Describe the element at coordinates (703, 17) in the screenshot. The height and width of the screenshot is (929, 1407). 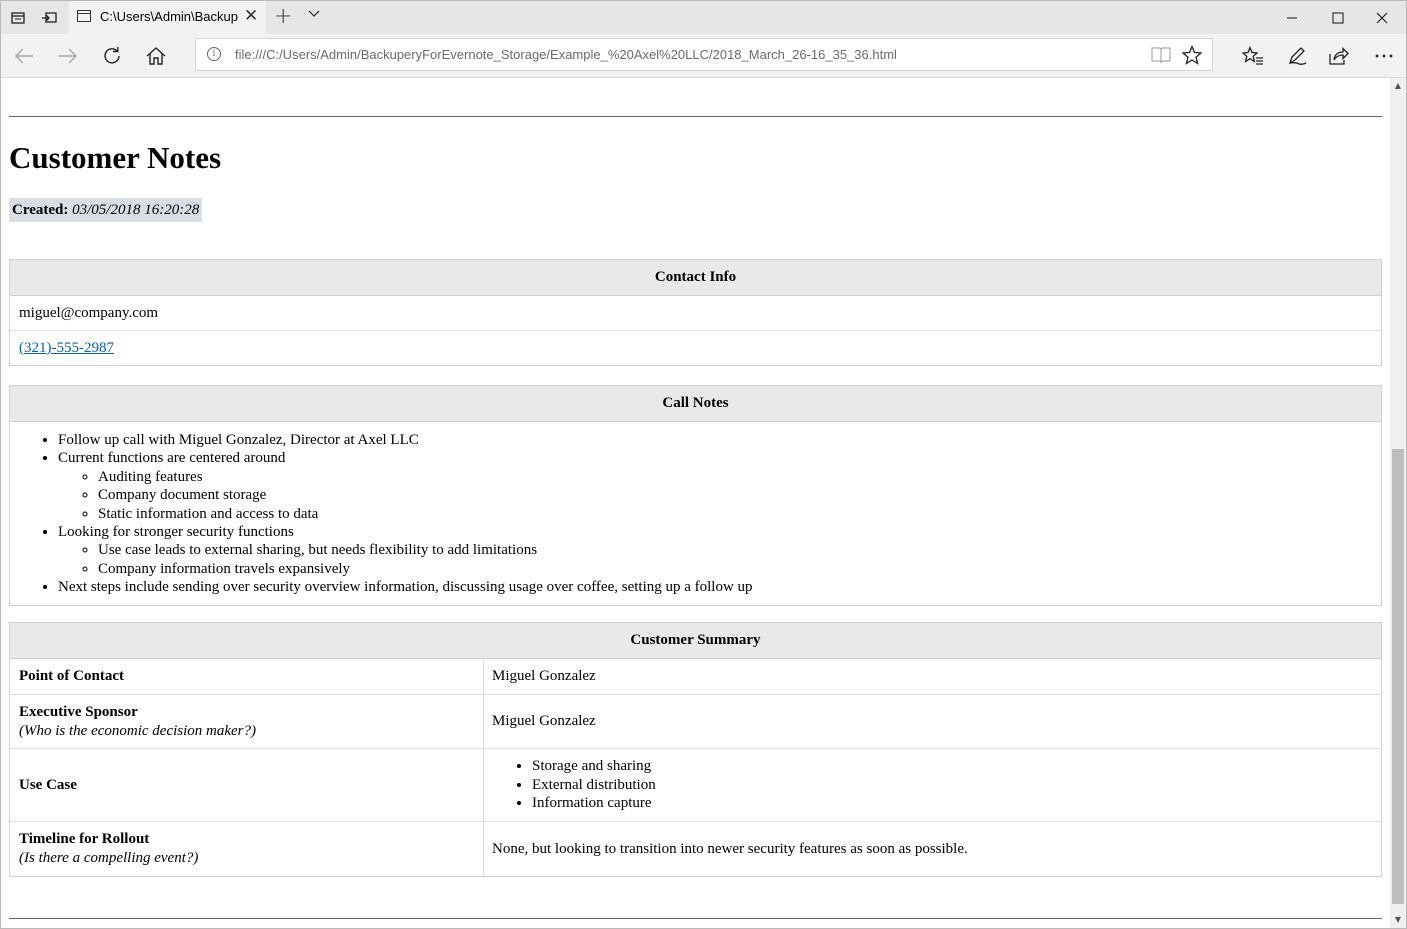
I see `tab-bar: C:\Users\Admin\Backup ✕ +` at that location.